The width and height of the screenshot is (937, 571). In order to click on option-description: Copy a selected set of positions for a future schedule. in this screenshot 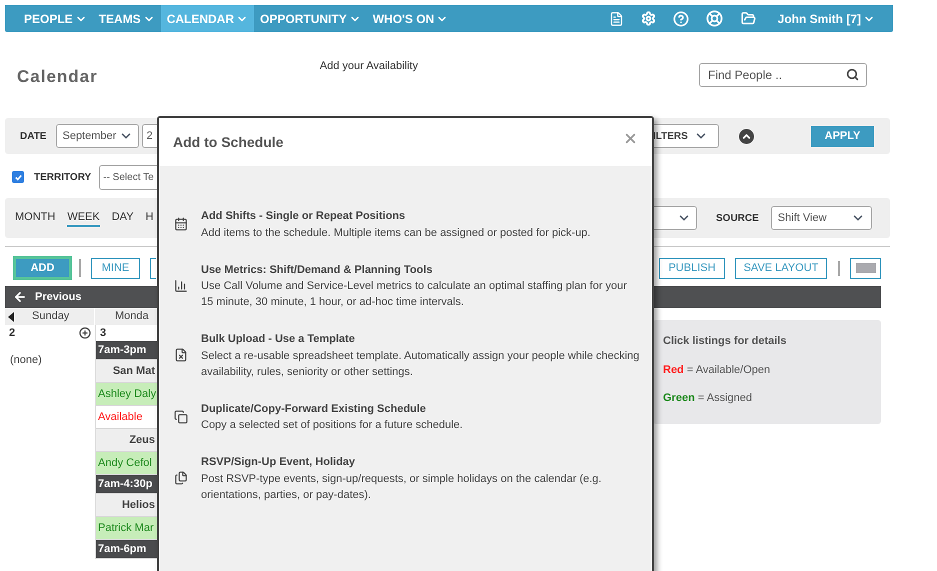, I will do `click(332, 425)`.